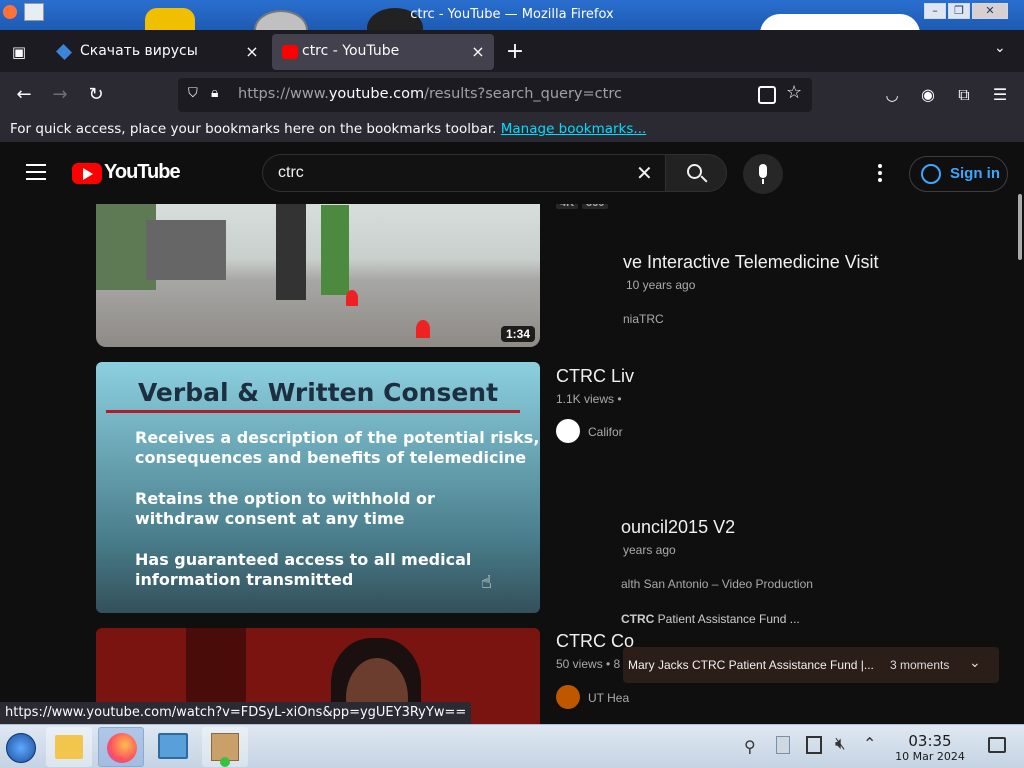 This screenshot has width=1024, height=768. I want to click on scrollbar-thumb, so click(1020, 227).